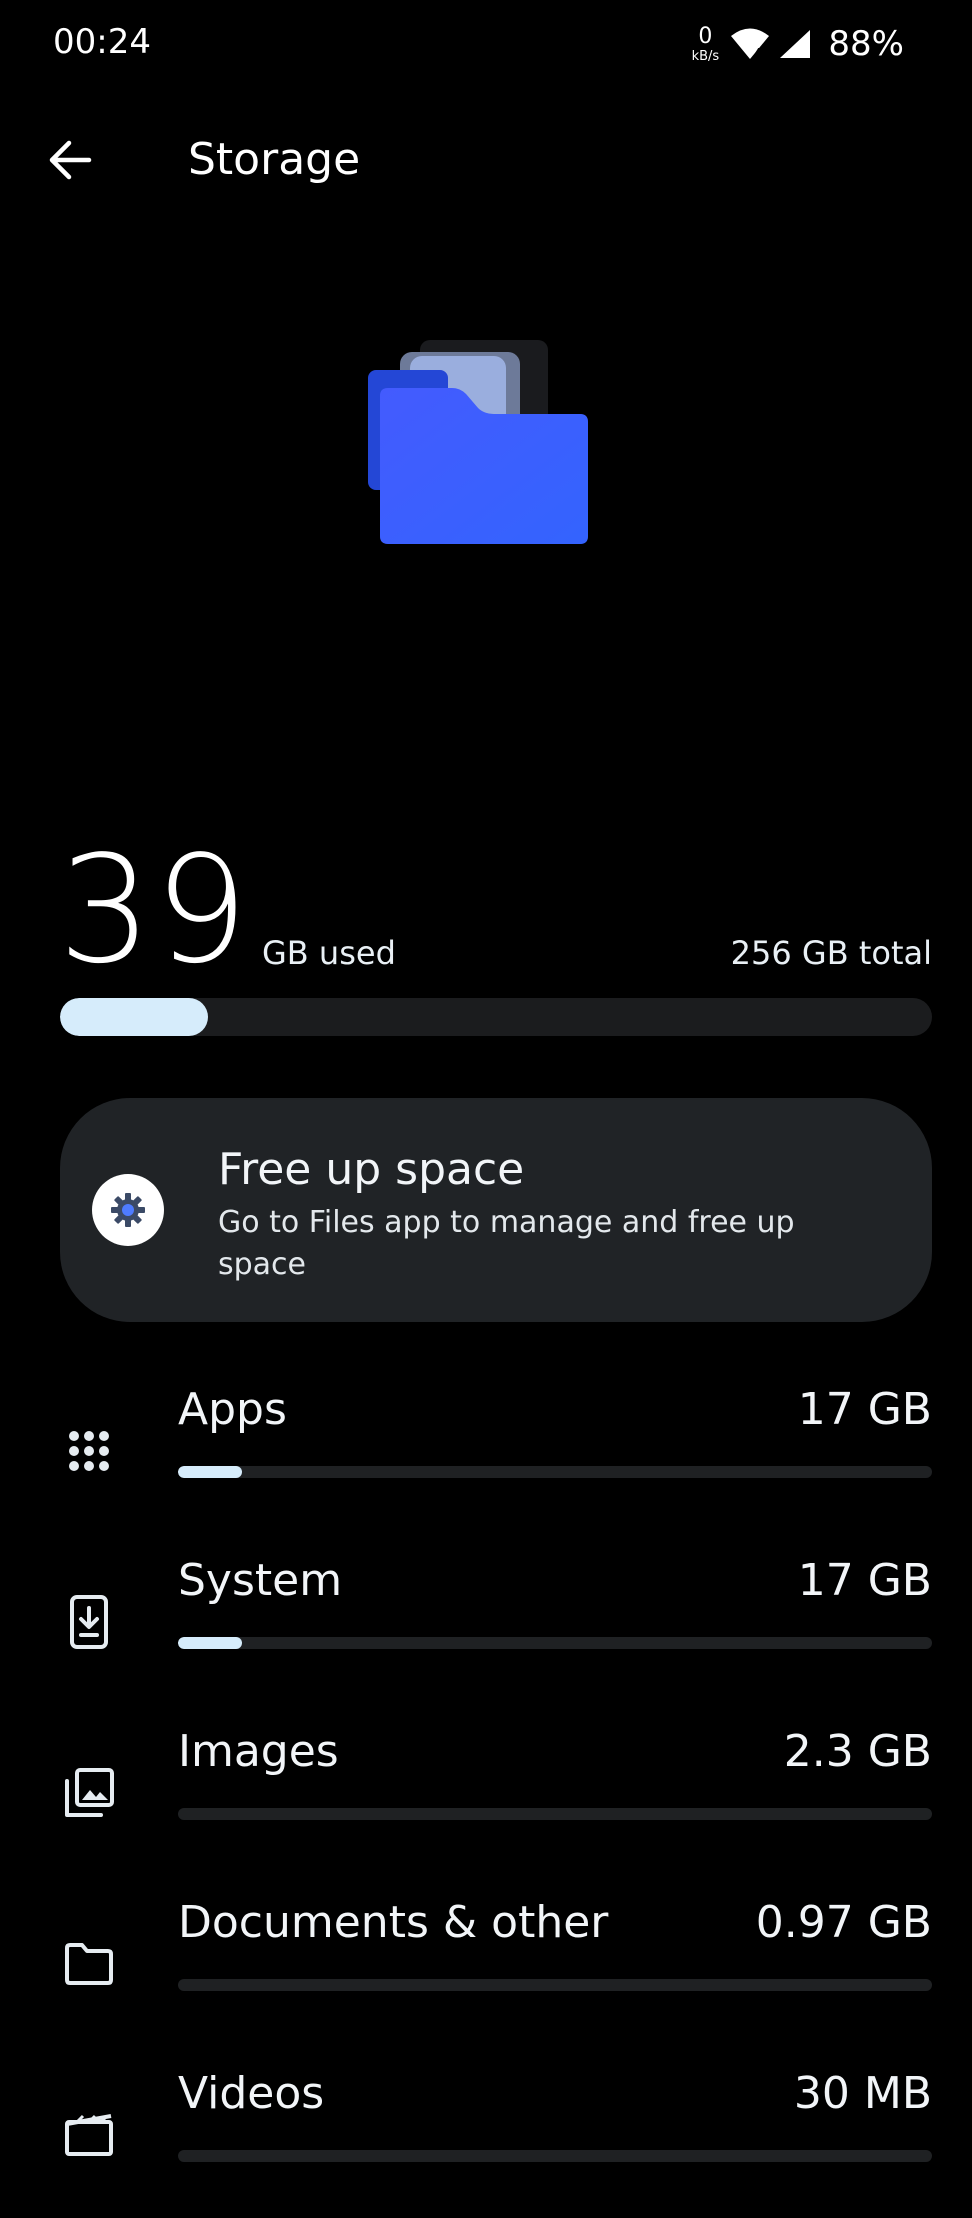 The image size is (972, 2218). What do you see at coordinates (486, 2143) in the screenshot?
I see `category-videos: Videos 30 MB` at bounding box center [486, 2143].